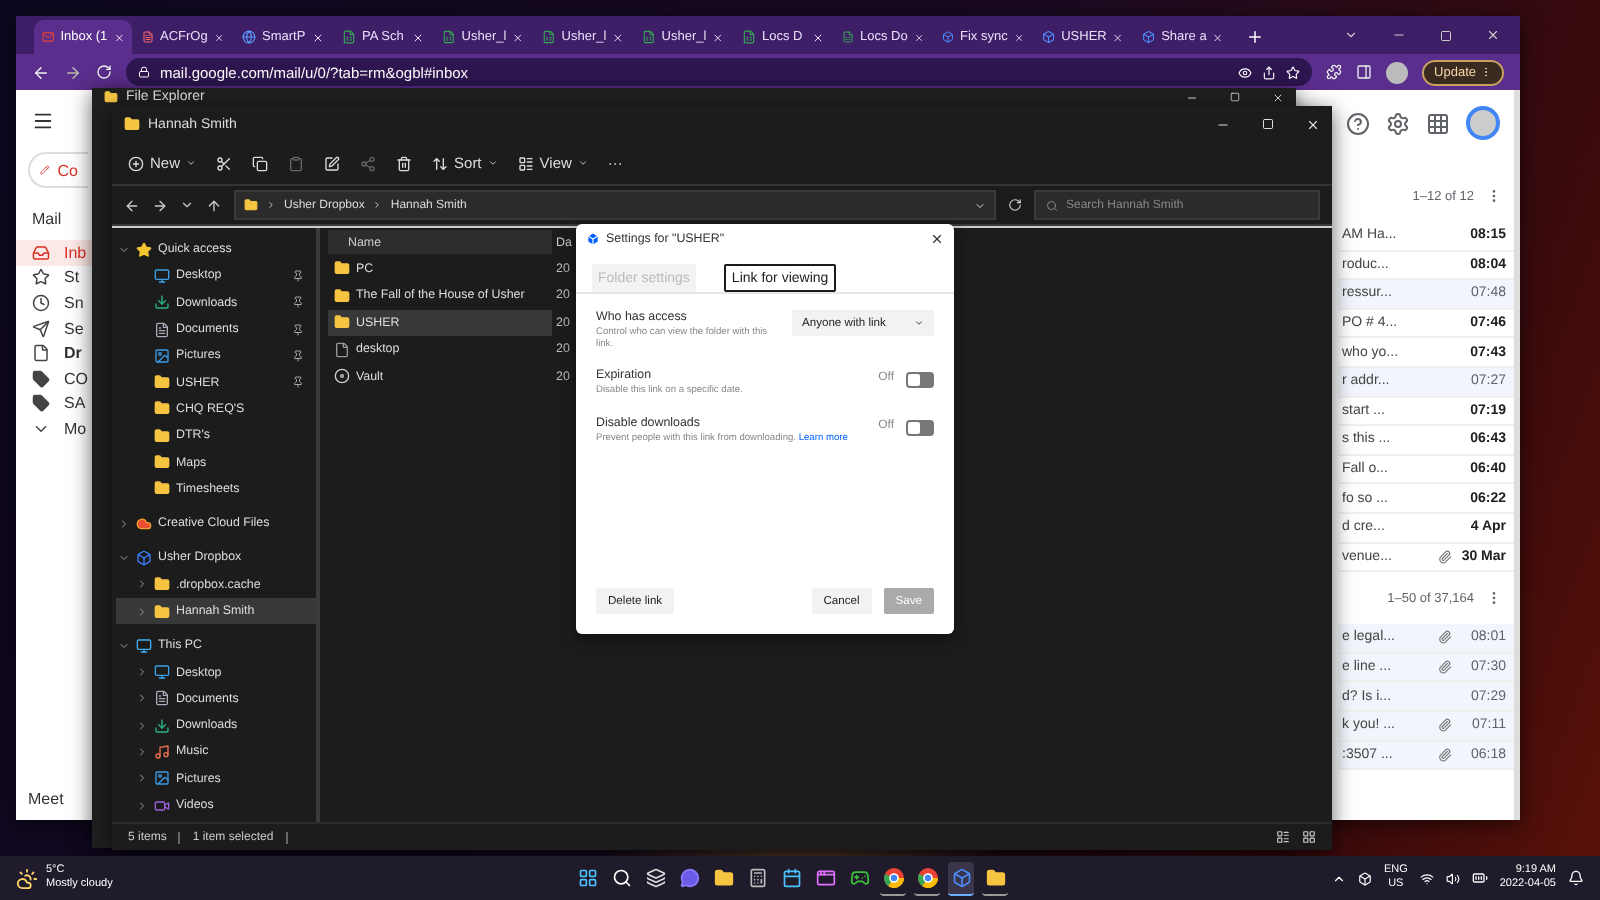 The height and width of the screenshot is (900, 1600). Describe the element at coordinates (1358, 123) in the screenshot. I see `help-icon` at that location.